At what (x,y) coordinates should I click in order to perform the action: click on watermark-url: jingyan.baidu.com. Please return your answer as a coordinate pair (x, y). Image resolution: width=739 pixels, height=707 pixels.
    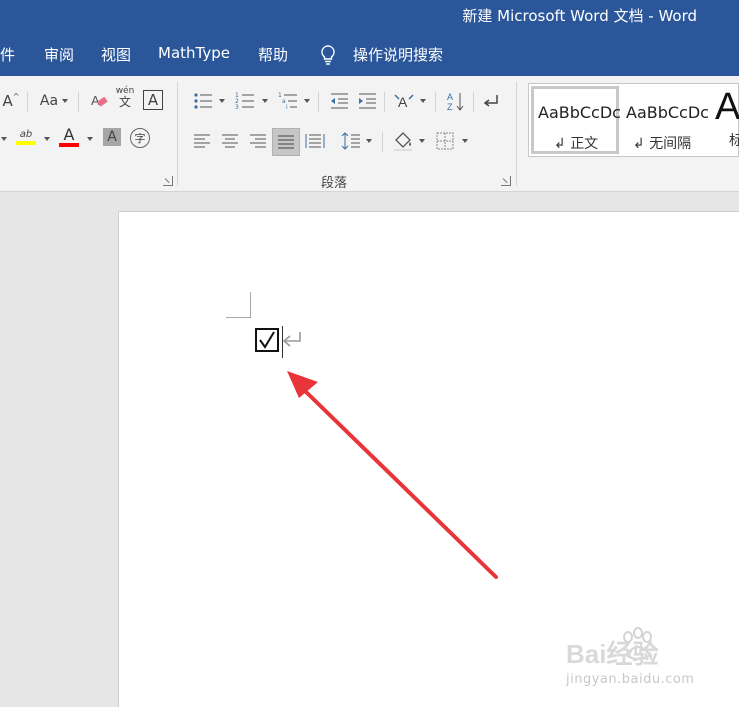
    Looking at the image, I should click on (630, 679).